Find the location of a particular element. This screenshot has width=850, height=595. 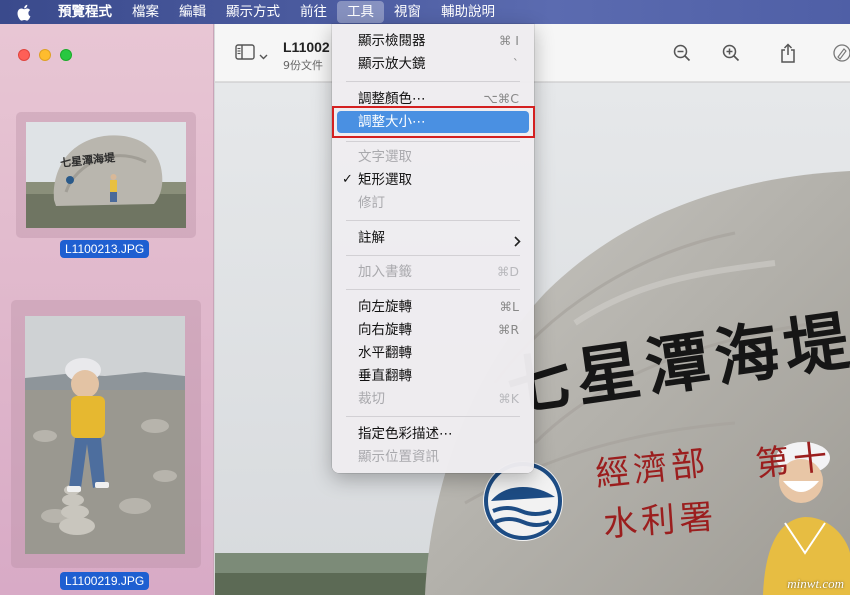

zoom-in-icon is located at coordinates (731, 53).